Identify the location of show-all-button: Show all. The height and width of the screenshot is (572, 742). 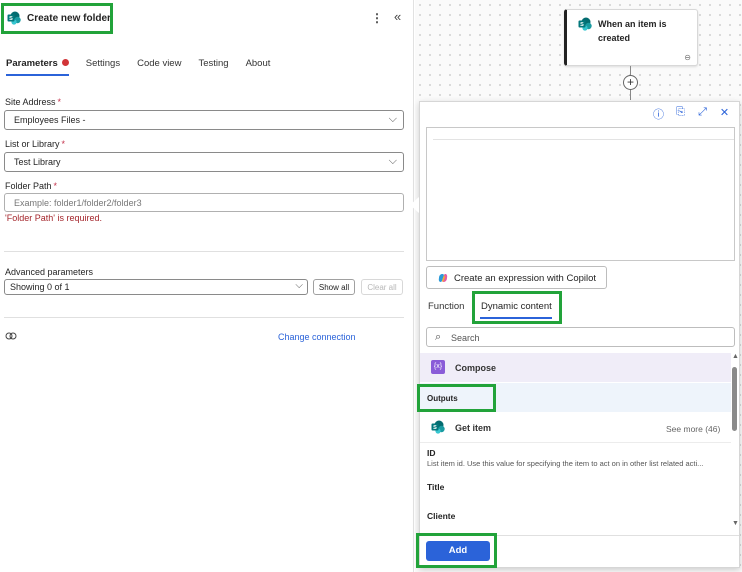
(334, 287).